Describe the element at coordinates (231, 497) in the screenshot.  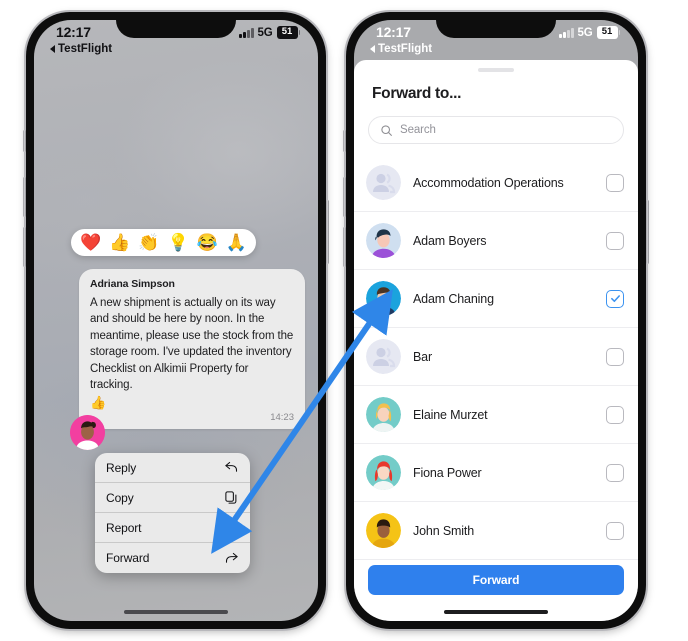
I see `copy-documents-icon` at that location.